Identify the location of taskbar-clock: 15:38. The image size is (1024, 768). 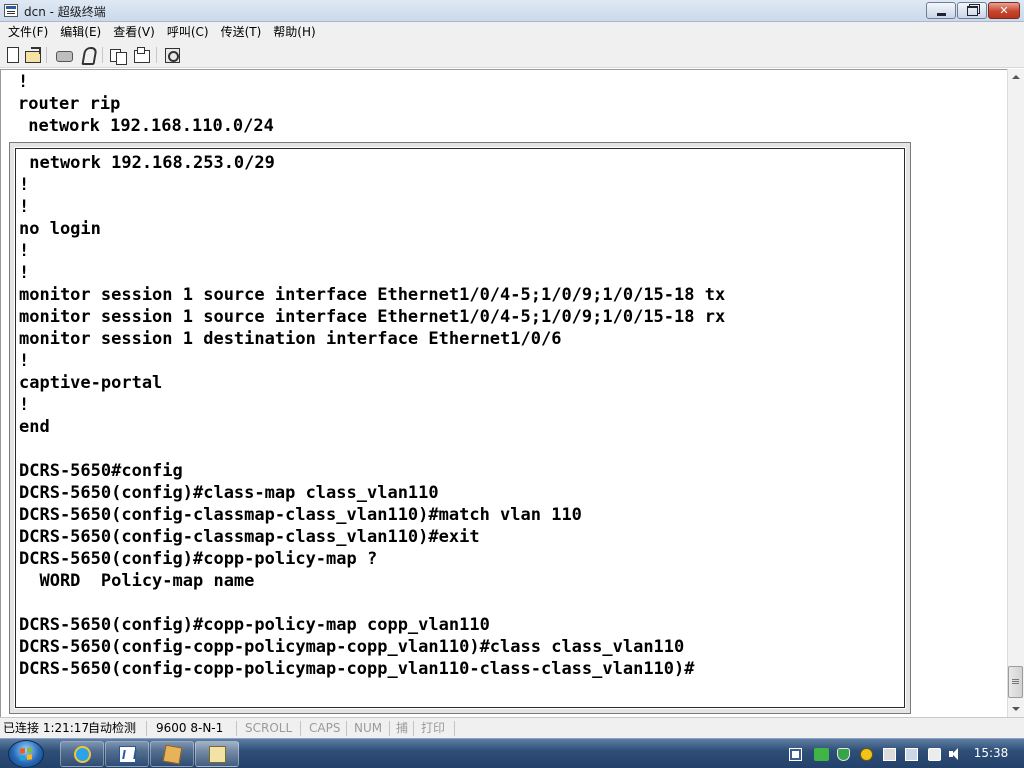
(991, 753).